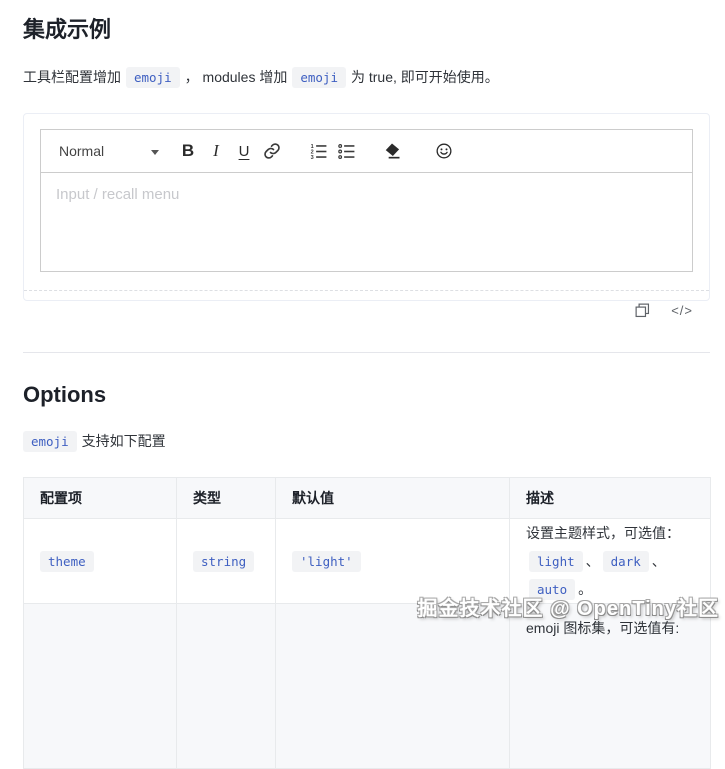 This screenshot has width=725, height=769. I want to click on intro-text-3: 为 true, 即可开始使用。, so click(424, 77).